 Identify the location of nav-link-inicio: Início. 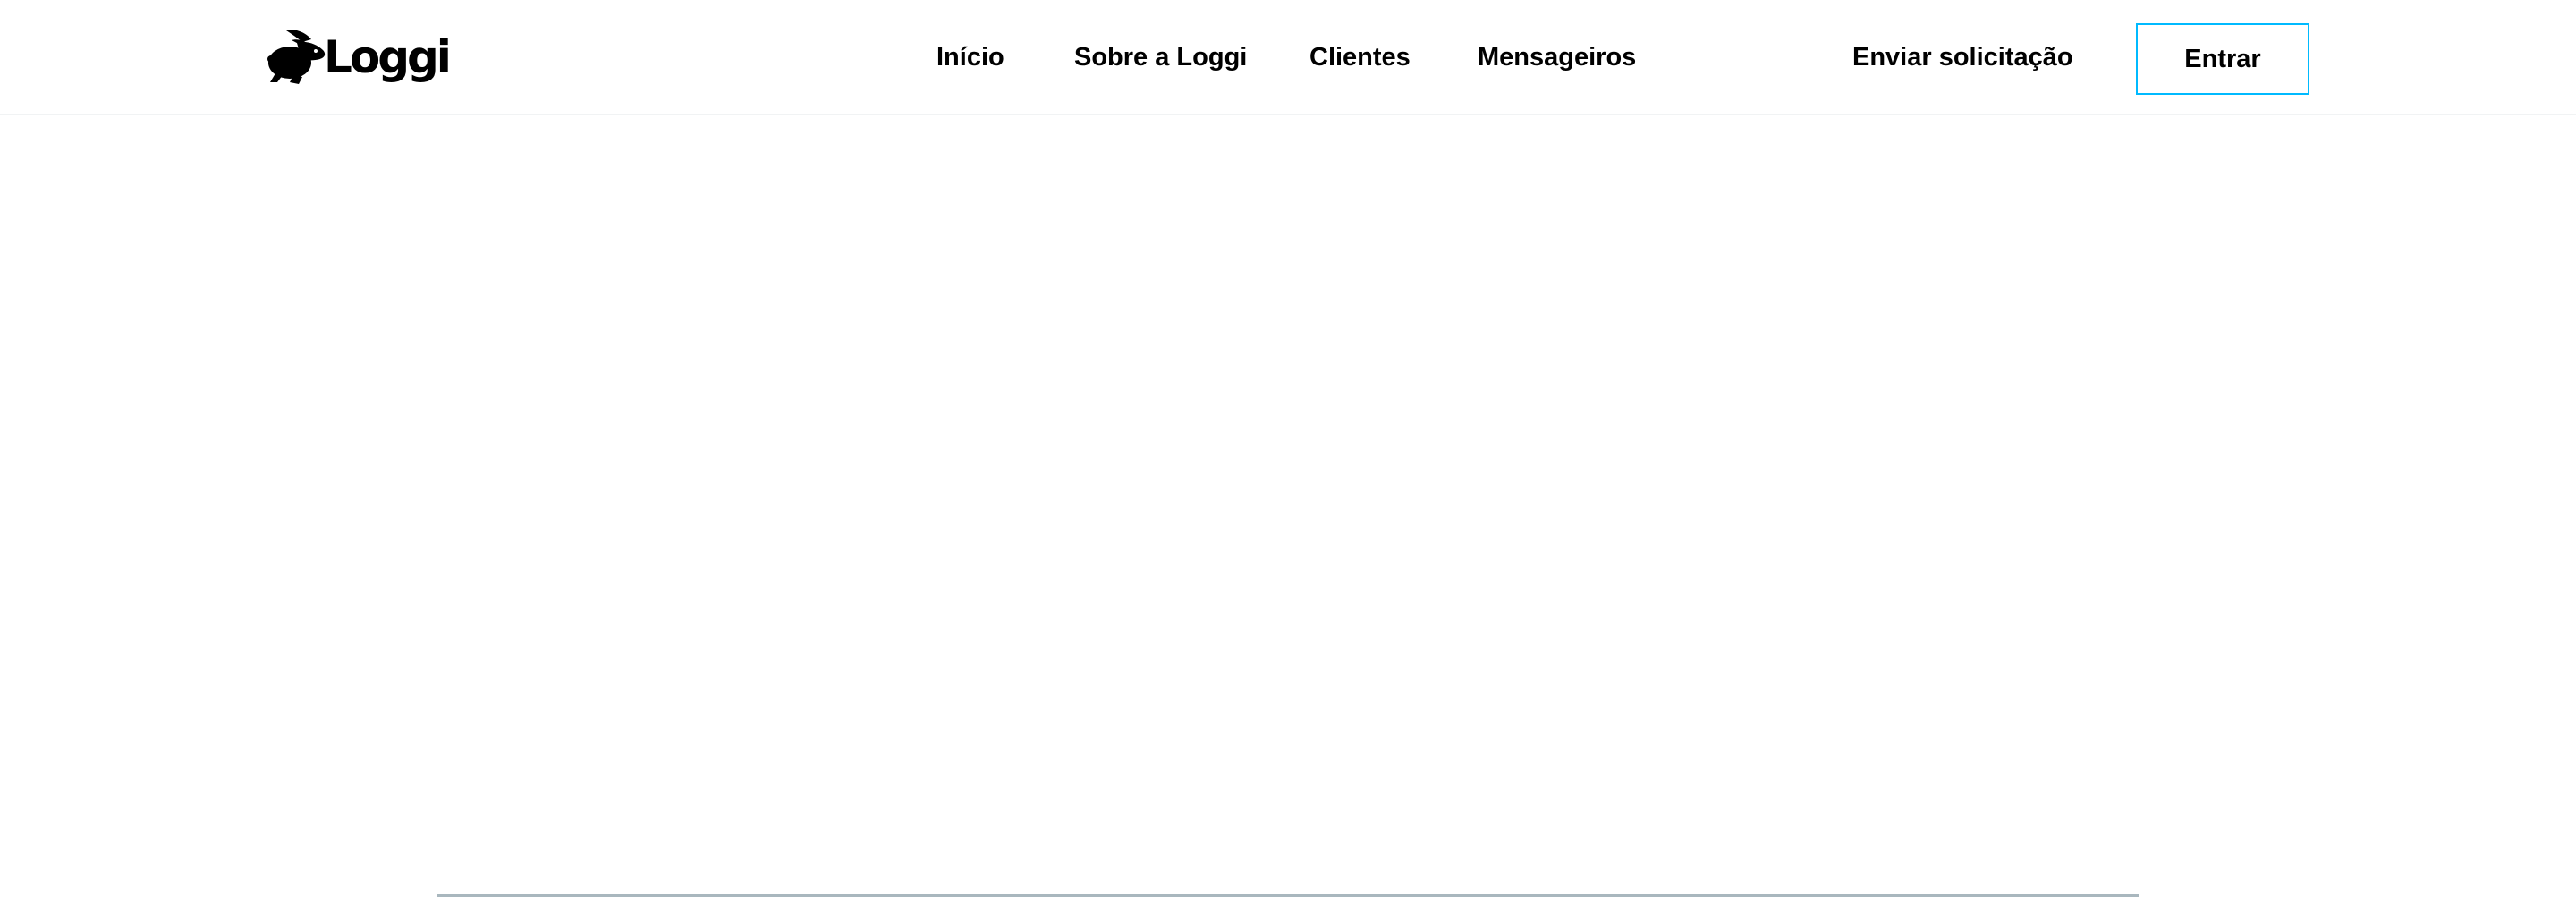
(970, 57).